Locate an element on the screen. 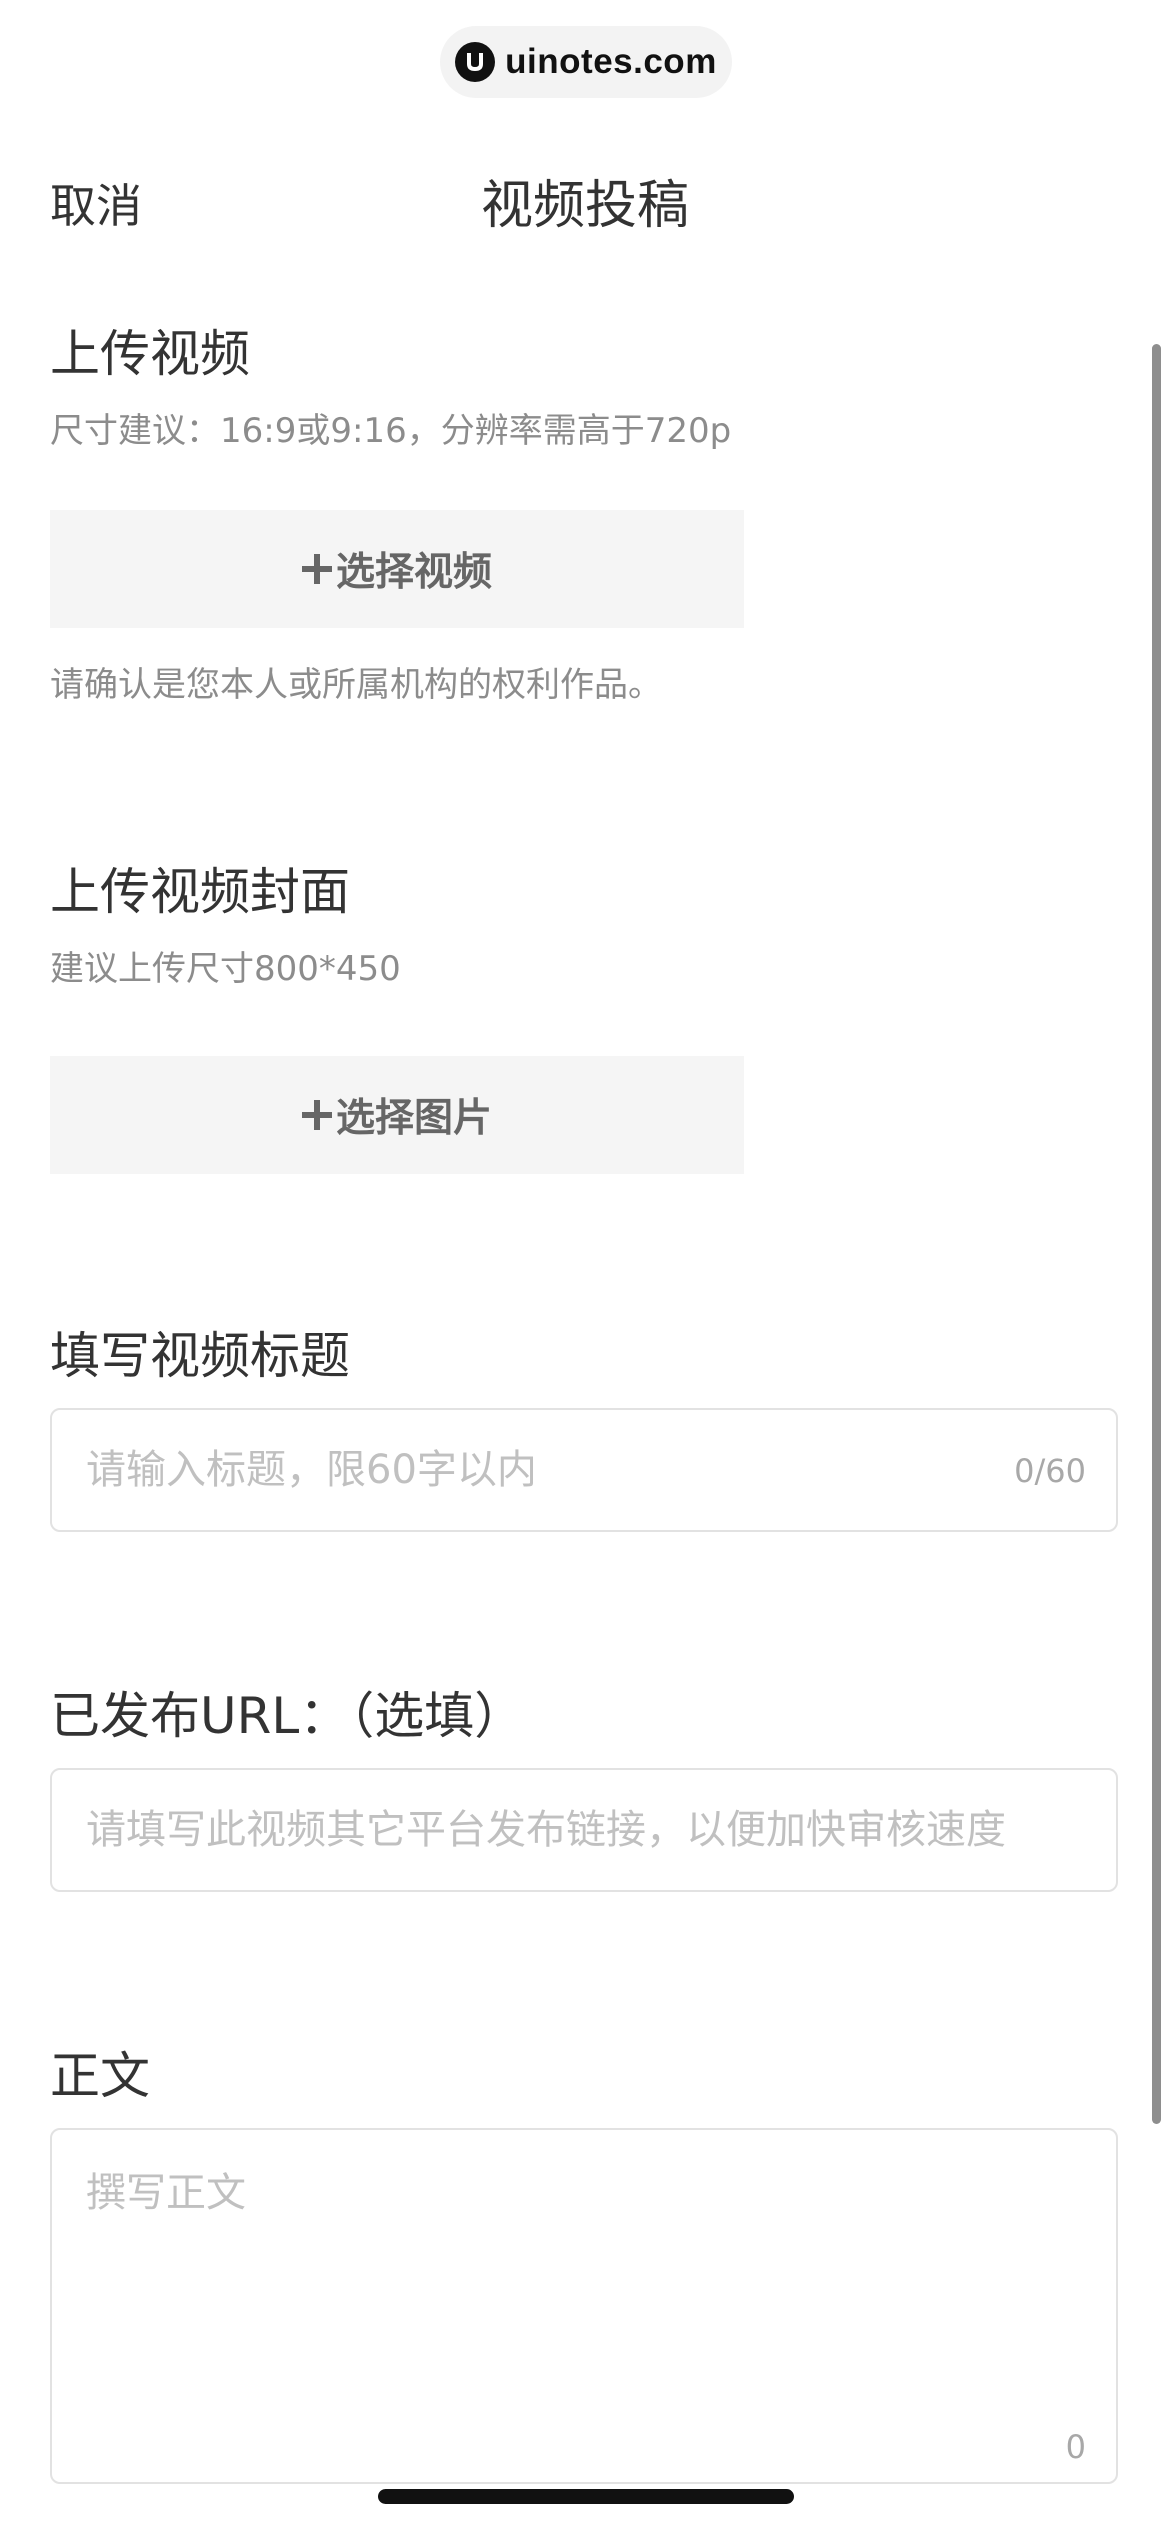  video-title-input is located at coordinates (536, 1470).